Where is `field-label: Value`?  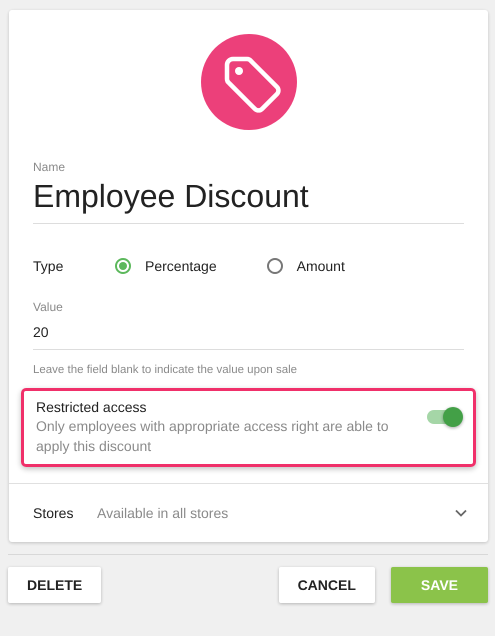
field-label: Value is located at coordinates (48, 307).